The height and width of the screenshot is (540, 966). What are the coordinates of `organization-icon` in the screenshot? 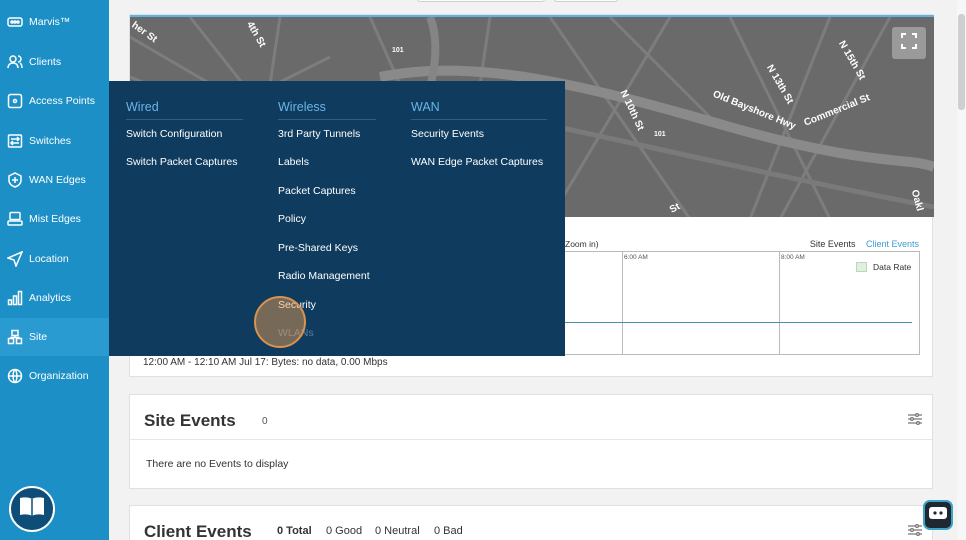 It's located at (15, 376).